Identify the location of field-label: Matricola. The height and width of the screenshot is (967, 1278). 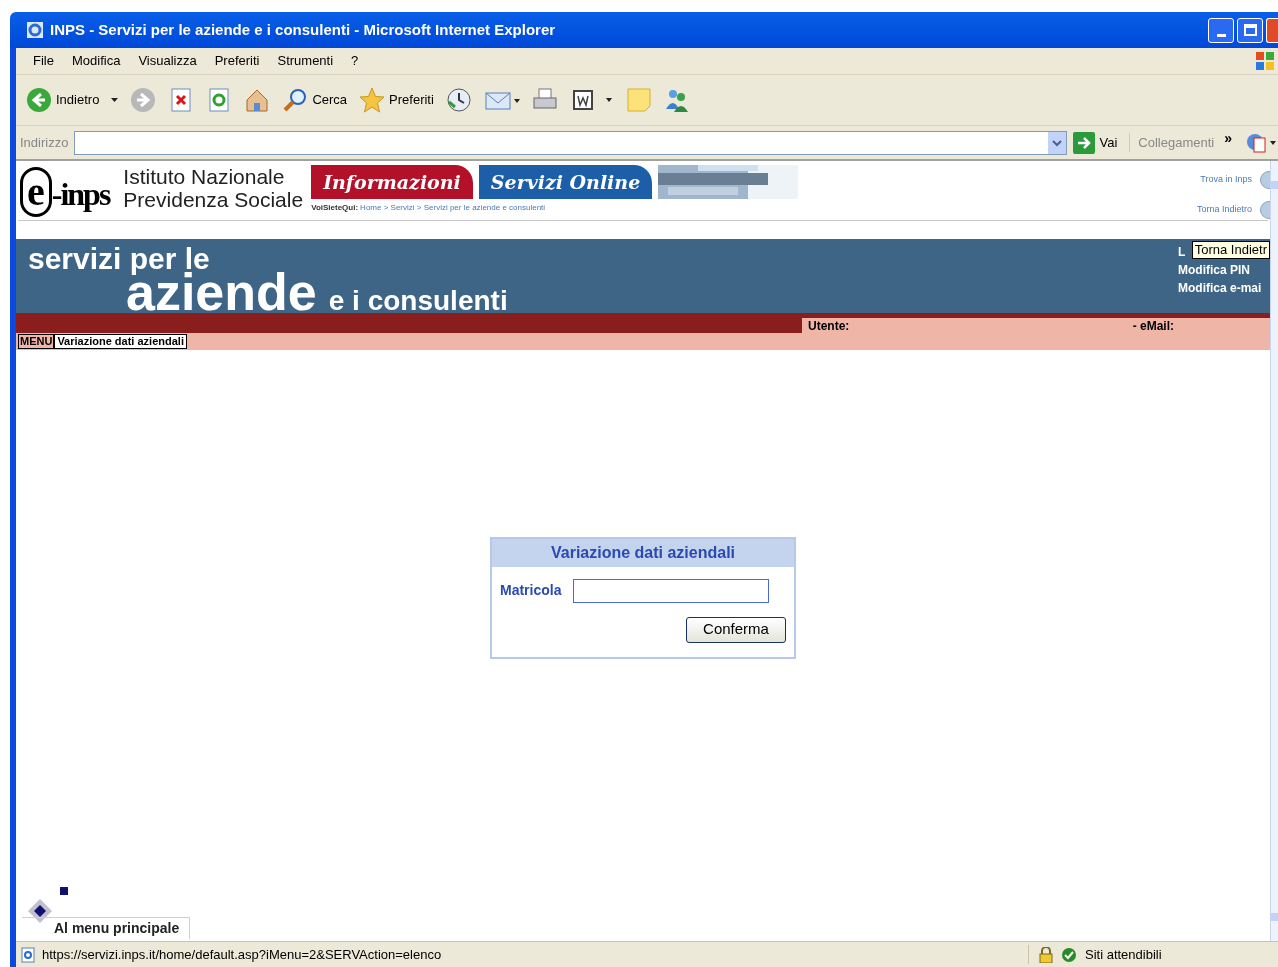
(531, 590).